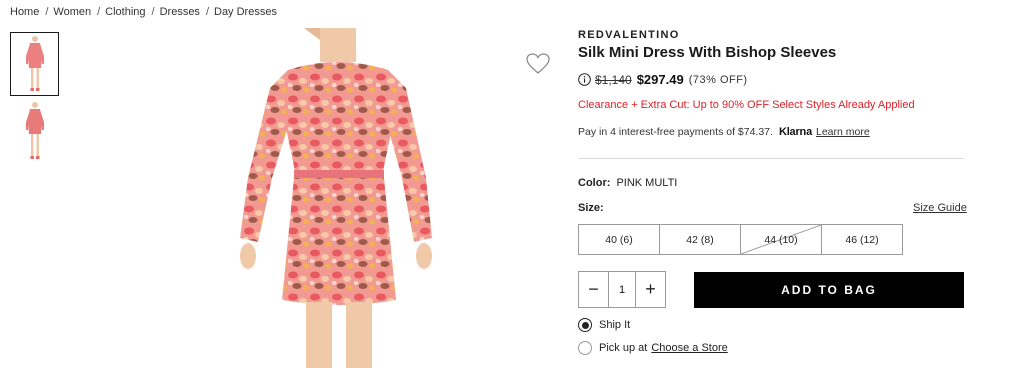 The image size is (1024, 368). I want to click on size-option-46: 46 (12), so click(862, 239).